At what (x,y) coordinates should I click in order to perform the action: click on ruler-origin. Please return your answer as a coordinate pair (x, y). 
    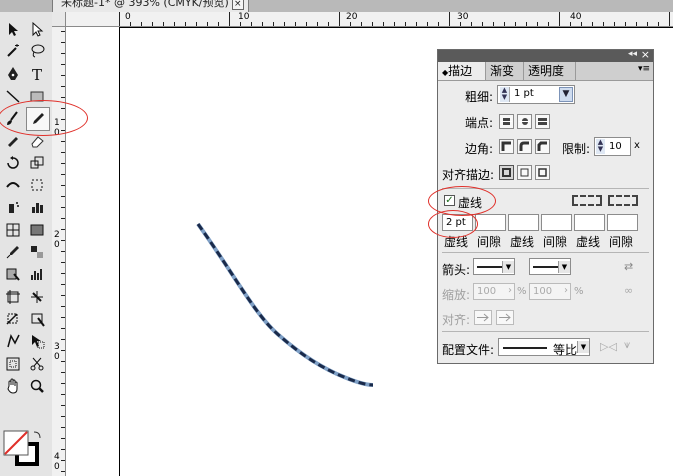
    Looking at the image, I should click on (59, 19).